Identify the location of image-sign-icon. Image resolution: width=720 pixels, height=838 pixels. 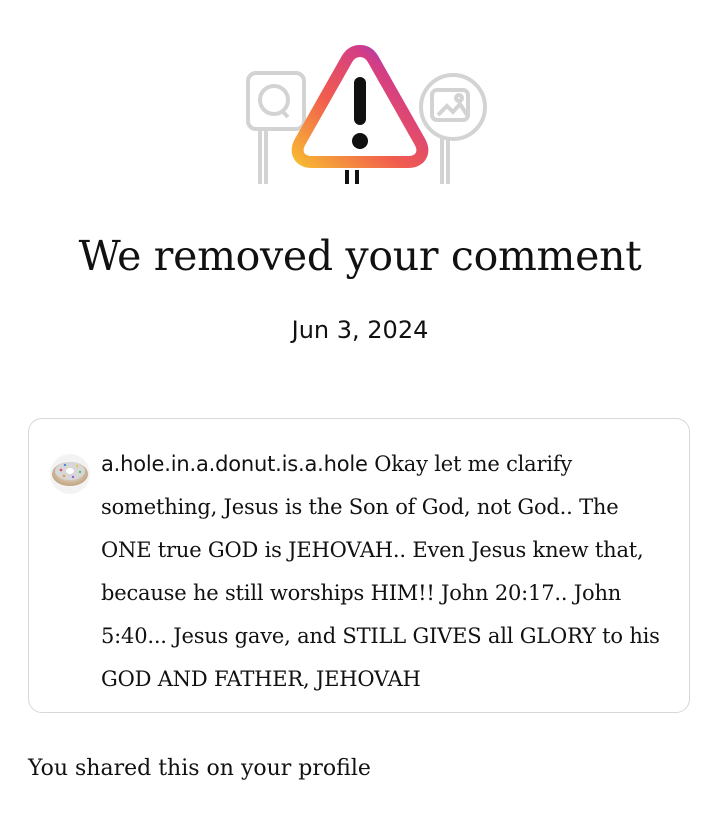
(453, 128).